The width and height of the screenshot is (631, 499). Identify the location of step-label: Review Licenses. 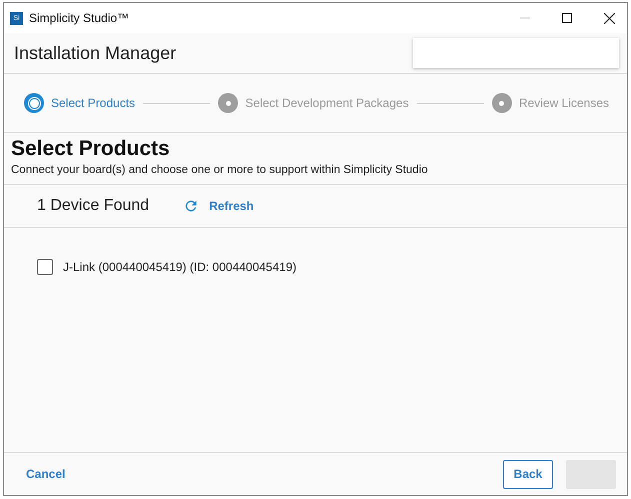
(563, 103).